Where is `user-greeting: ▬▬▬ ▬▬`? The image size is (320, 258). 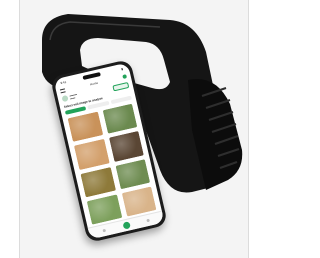 user-greeting: ▬▬▬ ▬▬ is located at coordinates (69, 97).